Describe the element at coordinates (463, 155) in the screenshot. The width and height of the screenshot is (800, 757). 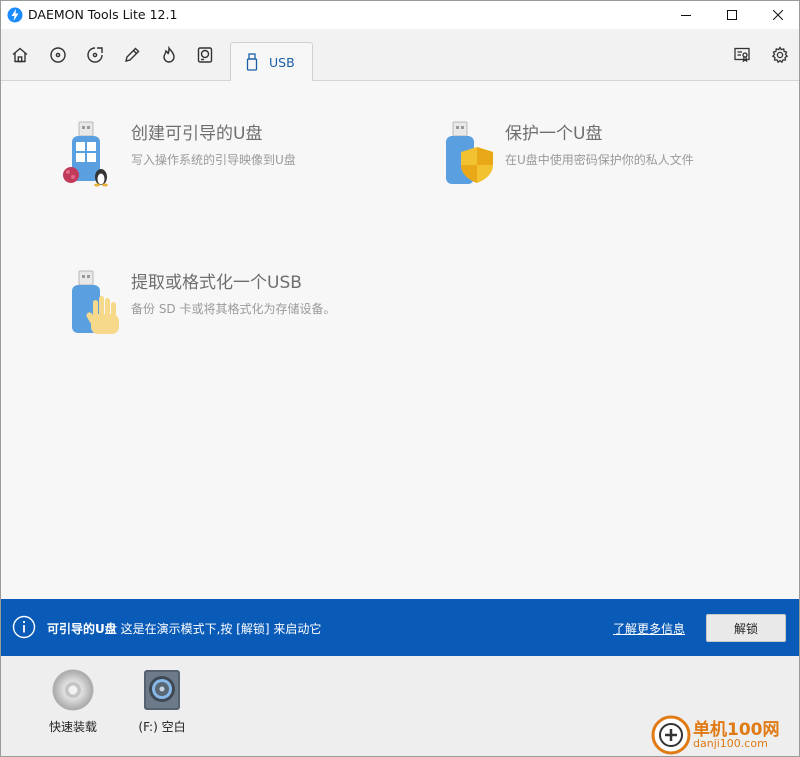
I see `protected-usb-icon` at that location.